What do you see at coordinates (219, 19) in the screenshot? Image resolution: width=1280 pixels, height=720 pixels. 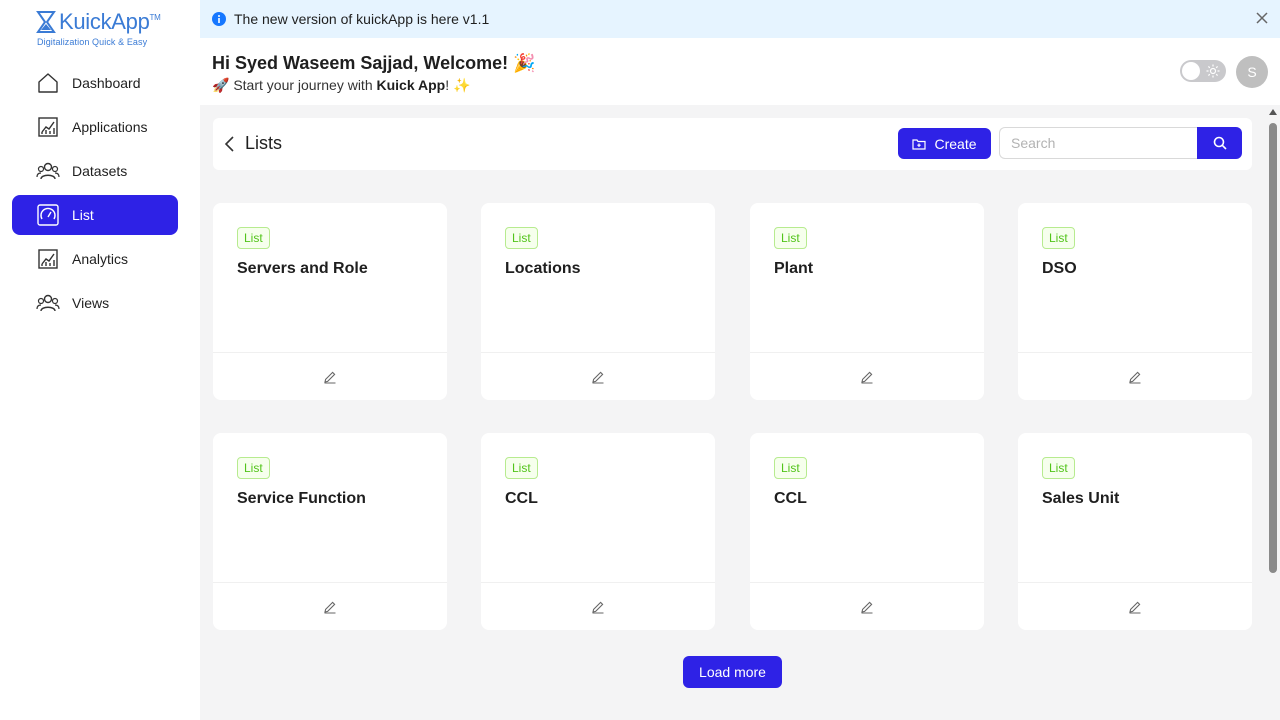 I see `info-icon` at bounding box center [219, 19].